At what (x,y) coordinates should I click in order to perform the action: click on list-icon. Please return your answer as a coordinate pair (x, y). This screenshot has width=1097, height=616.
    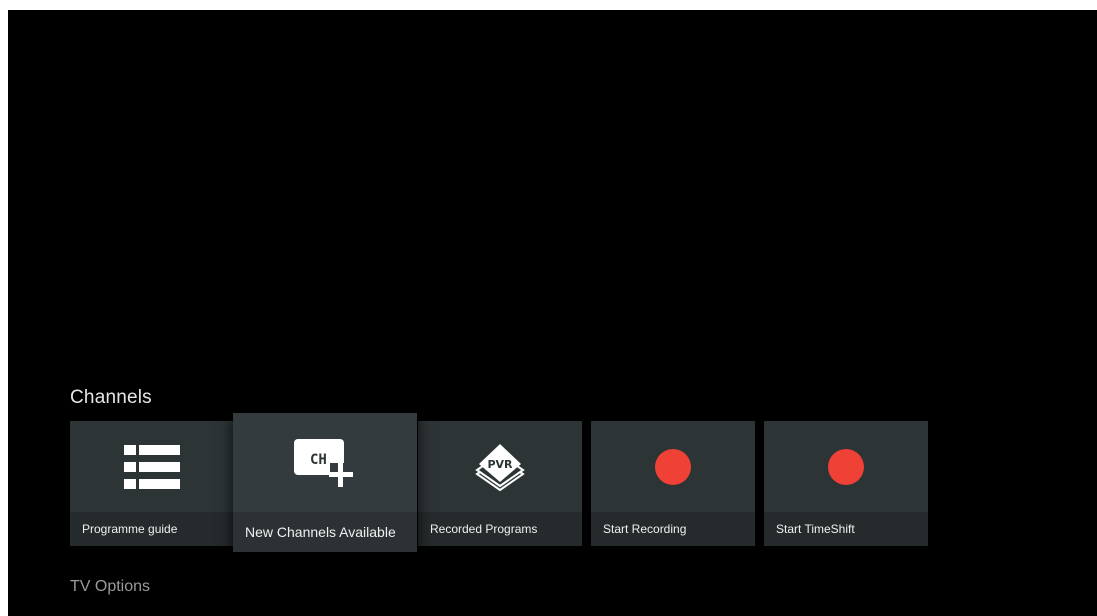
    Looking at the image, I should click on (152, 466).